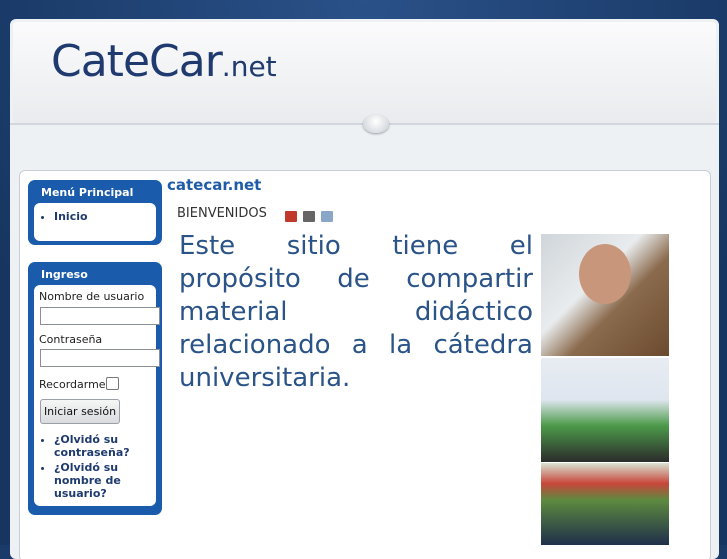 Image resolution: width=727 pixels, height=559 pixels. What do you see at coordinates (71, 339) in the screenshot?
I see `password-label: Contraseña` at bounding box center [71, 339].